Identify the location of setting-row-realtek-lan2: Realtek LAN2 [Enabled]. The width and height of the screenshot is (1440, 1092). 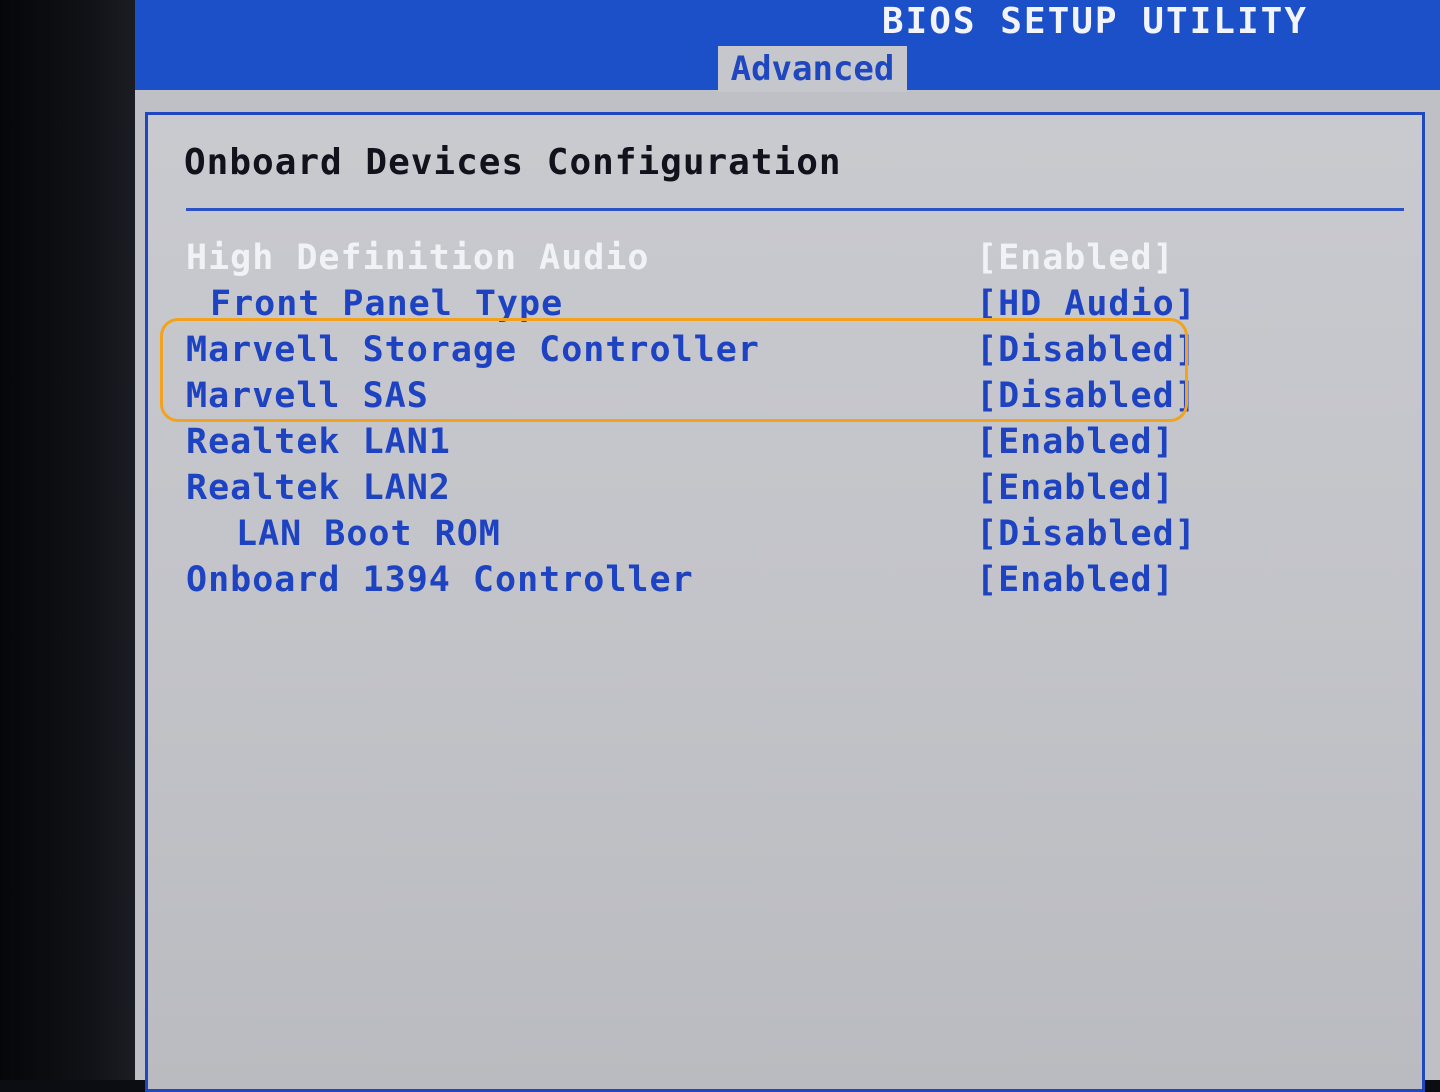
(696, 488).